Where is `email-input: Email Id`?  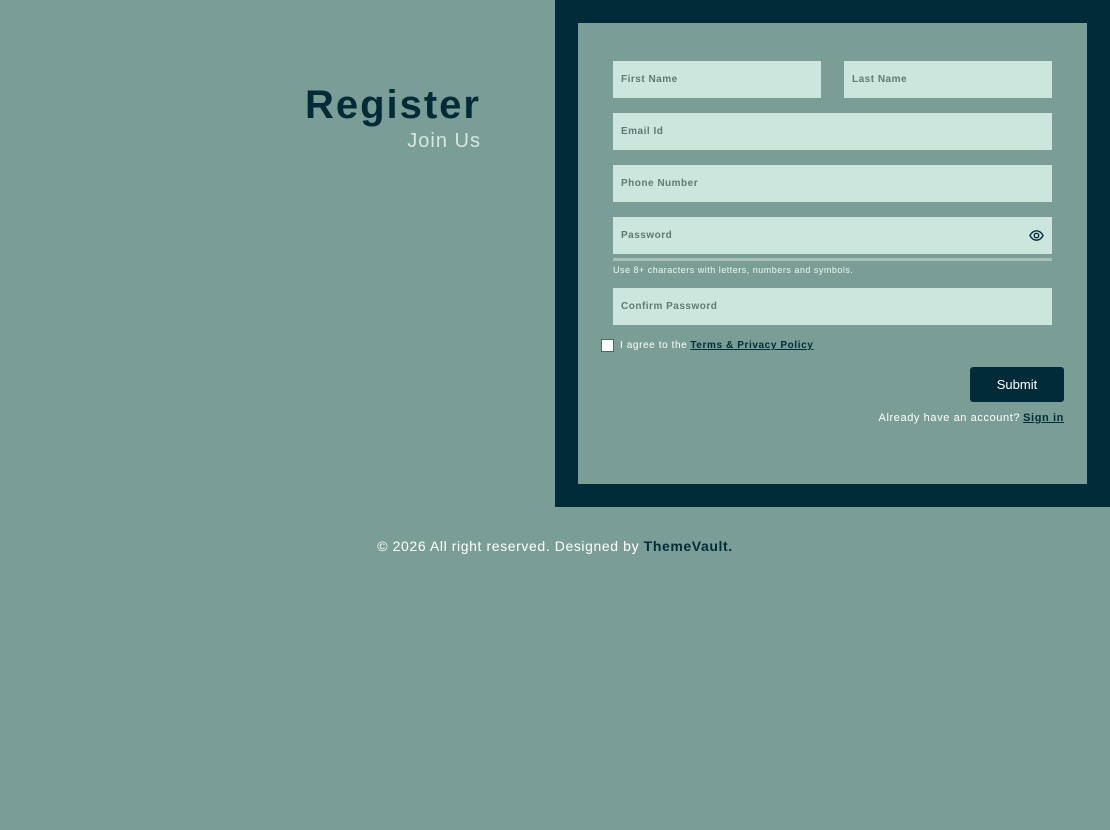
email-input: Email Id is located at coordinates (832, 131).